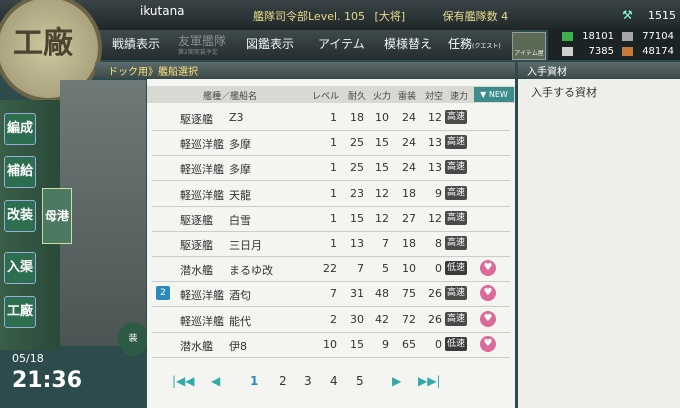 The width and height of the screenshot is (680, 408). Describe the element at coordinates (133, 339) in the screenshot. I see `equip-button: 装` at that location.